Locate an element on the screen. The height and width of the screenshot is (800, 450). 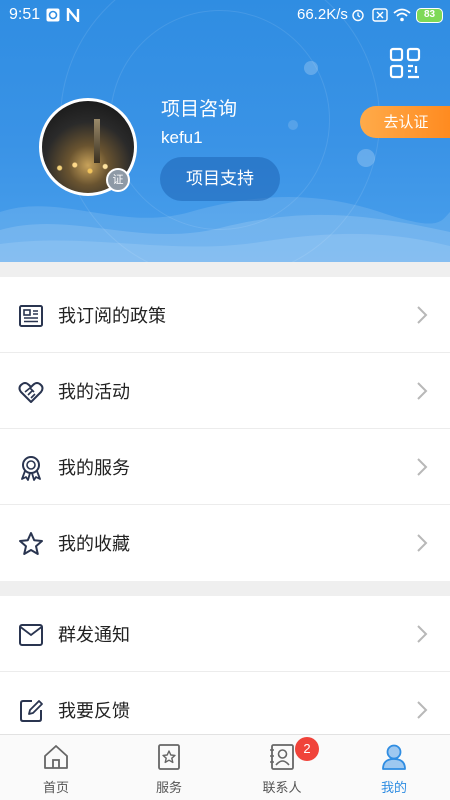
status-time: 9:51 is located at coordinates (25, 14).